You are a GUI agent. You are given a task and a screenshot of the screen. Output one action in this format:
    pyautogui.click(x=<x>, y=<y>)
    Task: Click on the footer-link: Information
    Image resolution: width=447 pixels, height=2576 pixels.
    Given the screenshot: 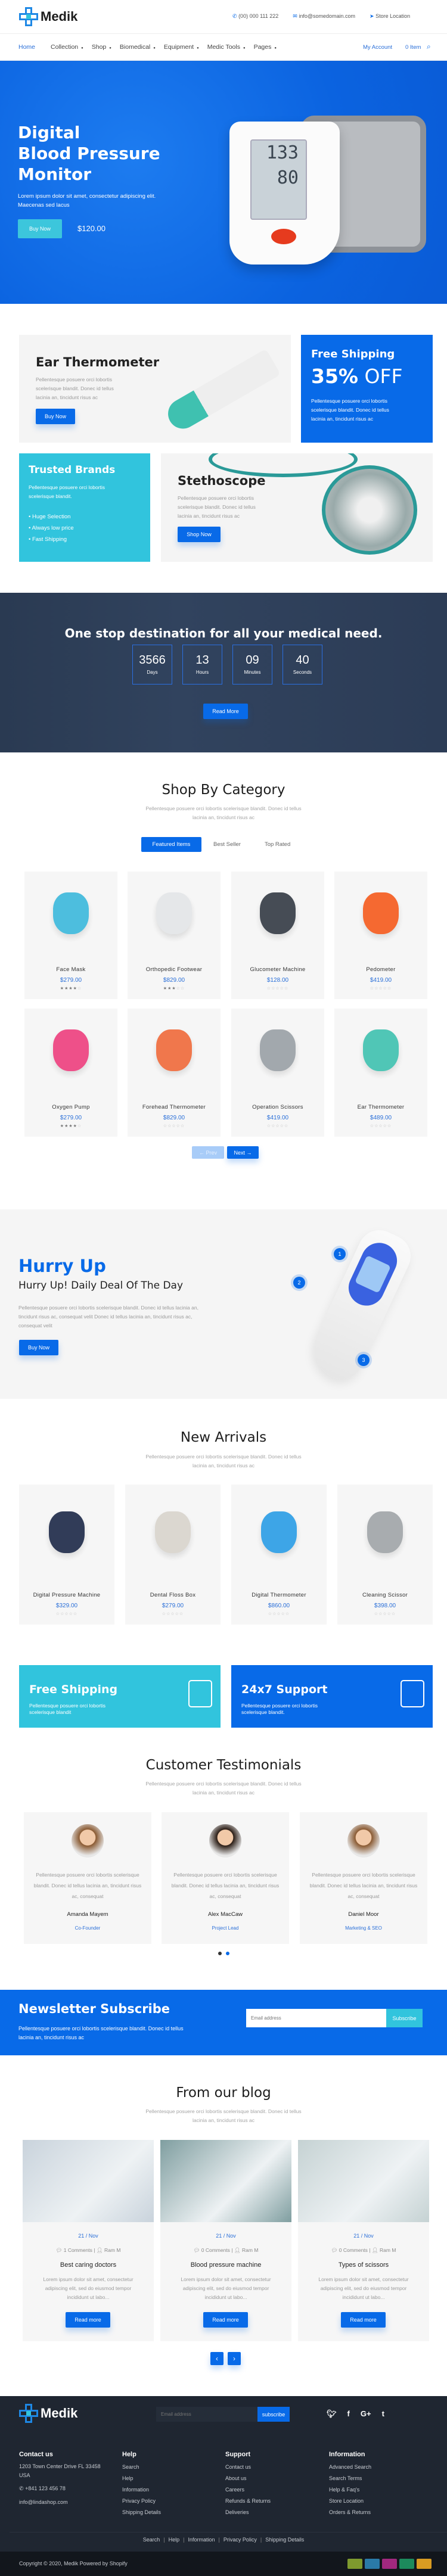 What is the action you would take?
    pyautogui.click(x=141, y=2490)
    